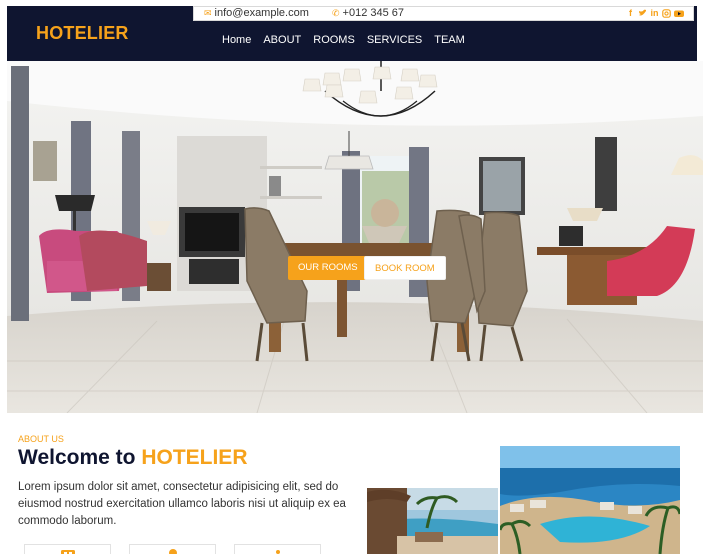  What do you see at coordinates (278, 552) in the screenshot?
I see `users-icon` at bounding box center [278, 552].